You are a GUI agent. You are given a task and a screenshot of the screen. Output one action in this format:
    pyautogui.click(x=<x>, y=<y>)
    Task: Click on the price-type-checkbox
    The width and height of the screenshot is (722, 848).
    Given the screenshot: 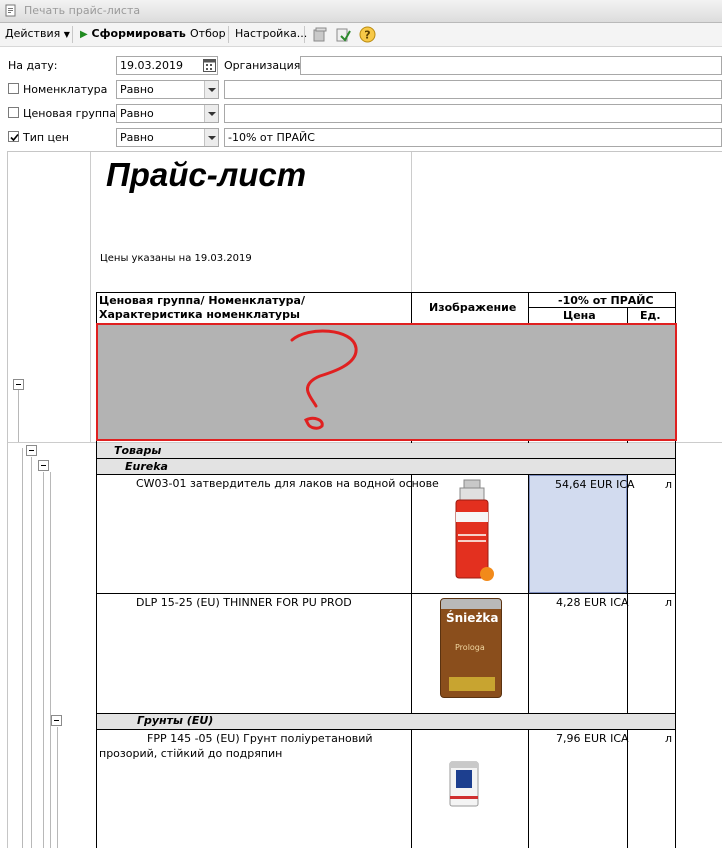 What is the action you would take?
    pyautogui.click(x=13, y=136)
    